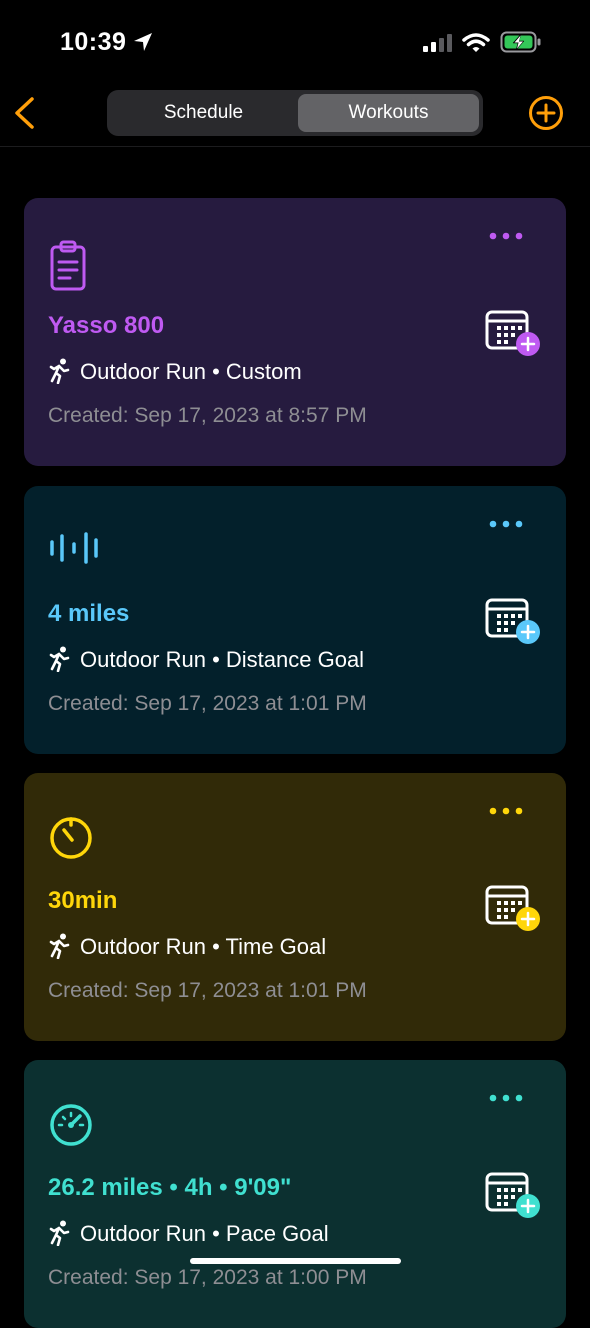 This screenshot has width=590, height=1328. Describe the element at coordinates (143, 42) in the screenshot. I see `location-arrow-icon` at that location.